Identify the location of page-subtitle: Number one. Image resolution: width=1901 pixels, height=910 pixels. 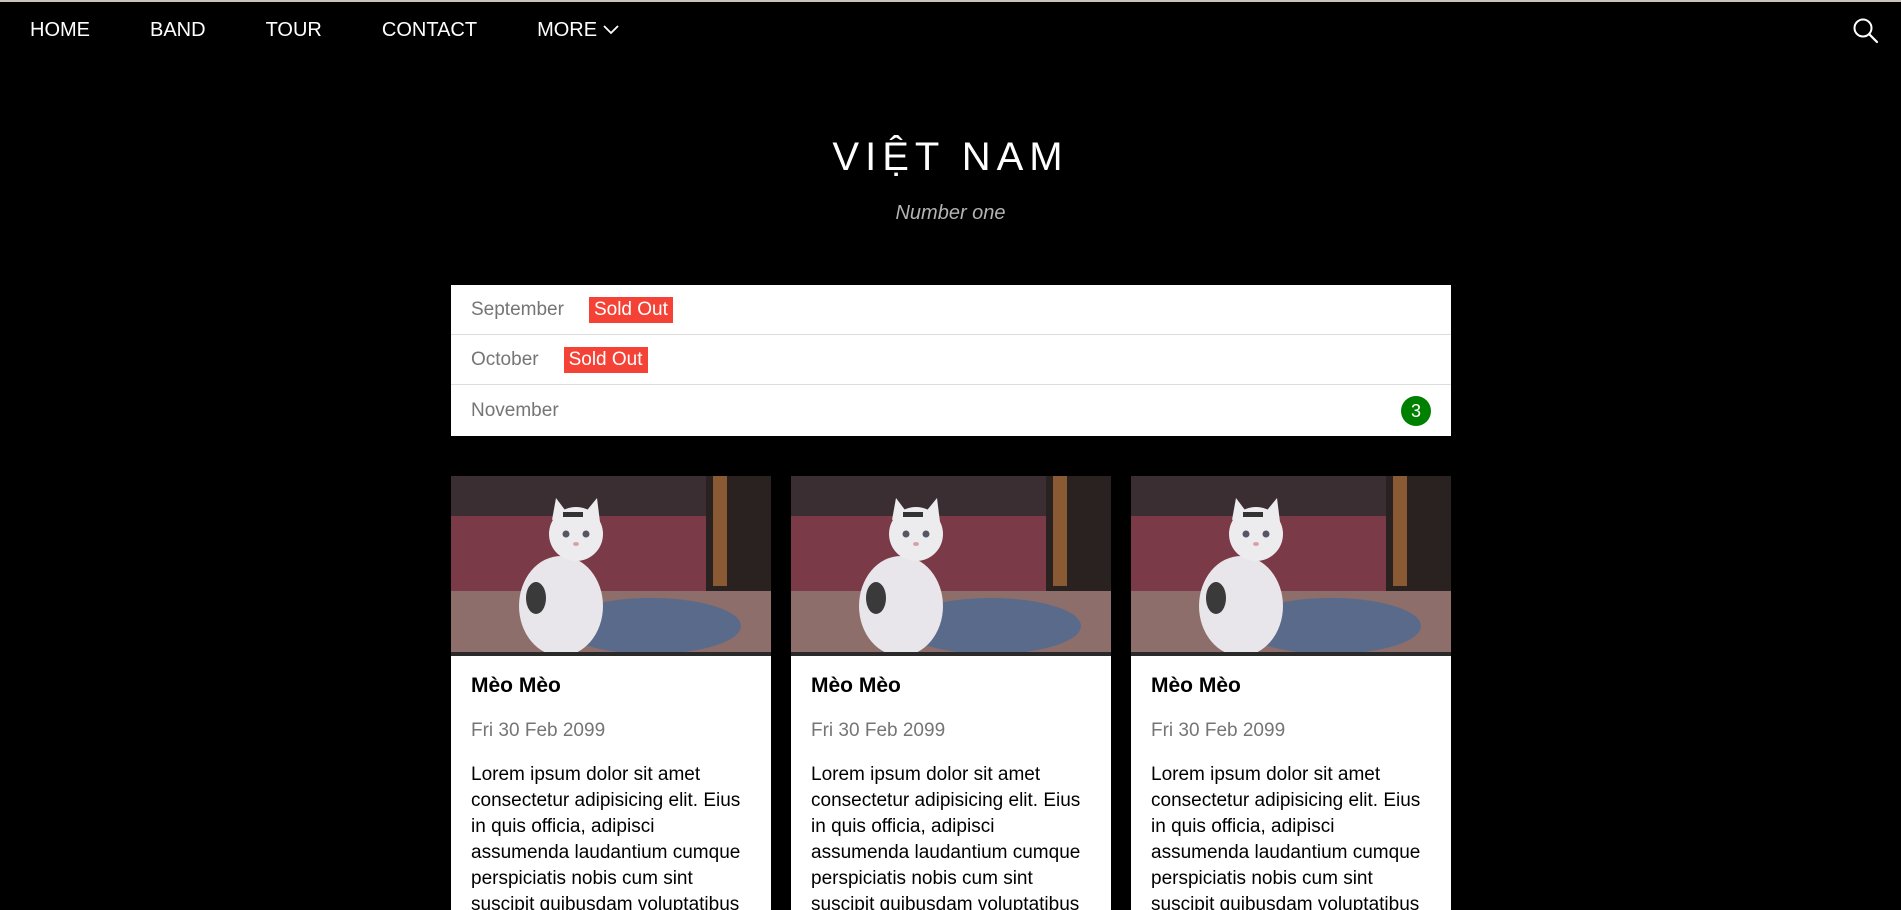
(950, 213).